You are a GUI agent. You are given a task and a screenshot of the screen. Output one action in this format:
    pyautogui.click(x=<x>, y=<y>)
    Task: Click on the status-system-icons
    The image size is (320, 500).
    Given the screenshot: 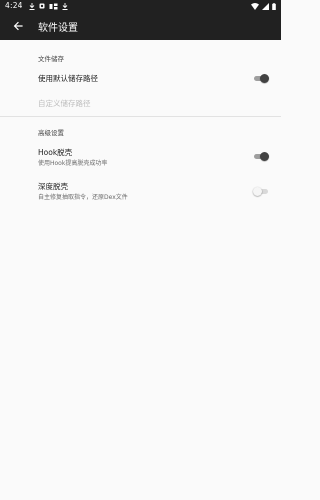 What is the action you would take?
    pyautogui.click(x=263, y=6)
    